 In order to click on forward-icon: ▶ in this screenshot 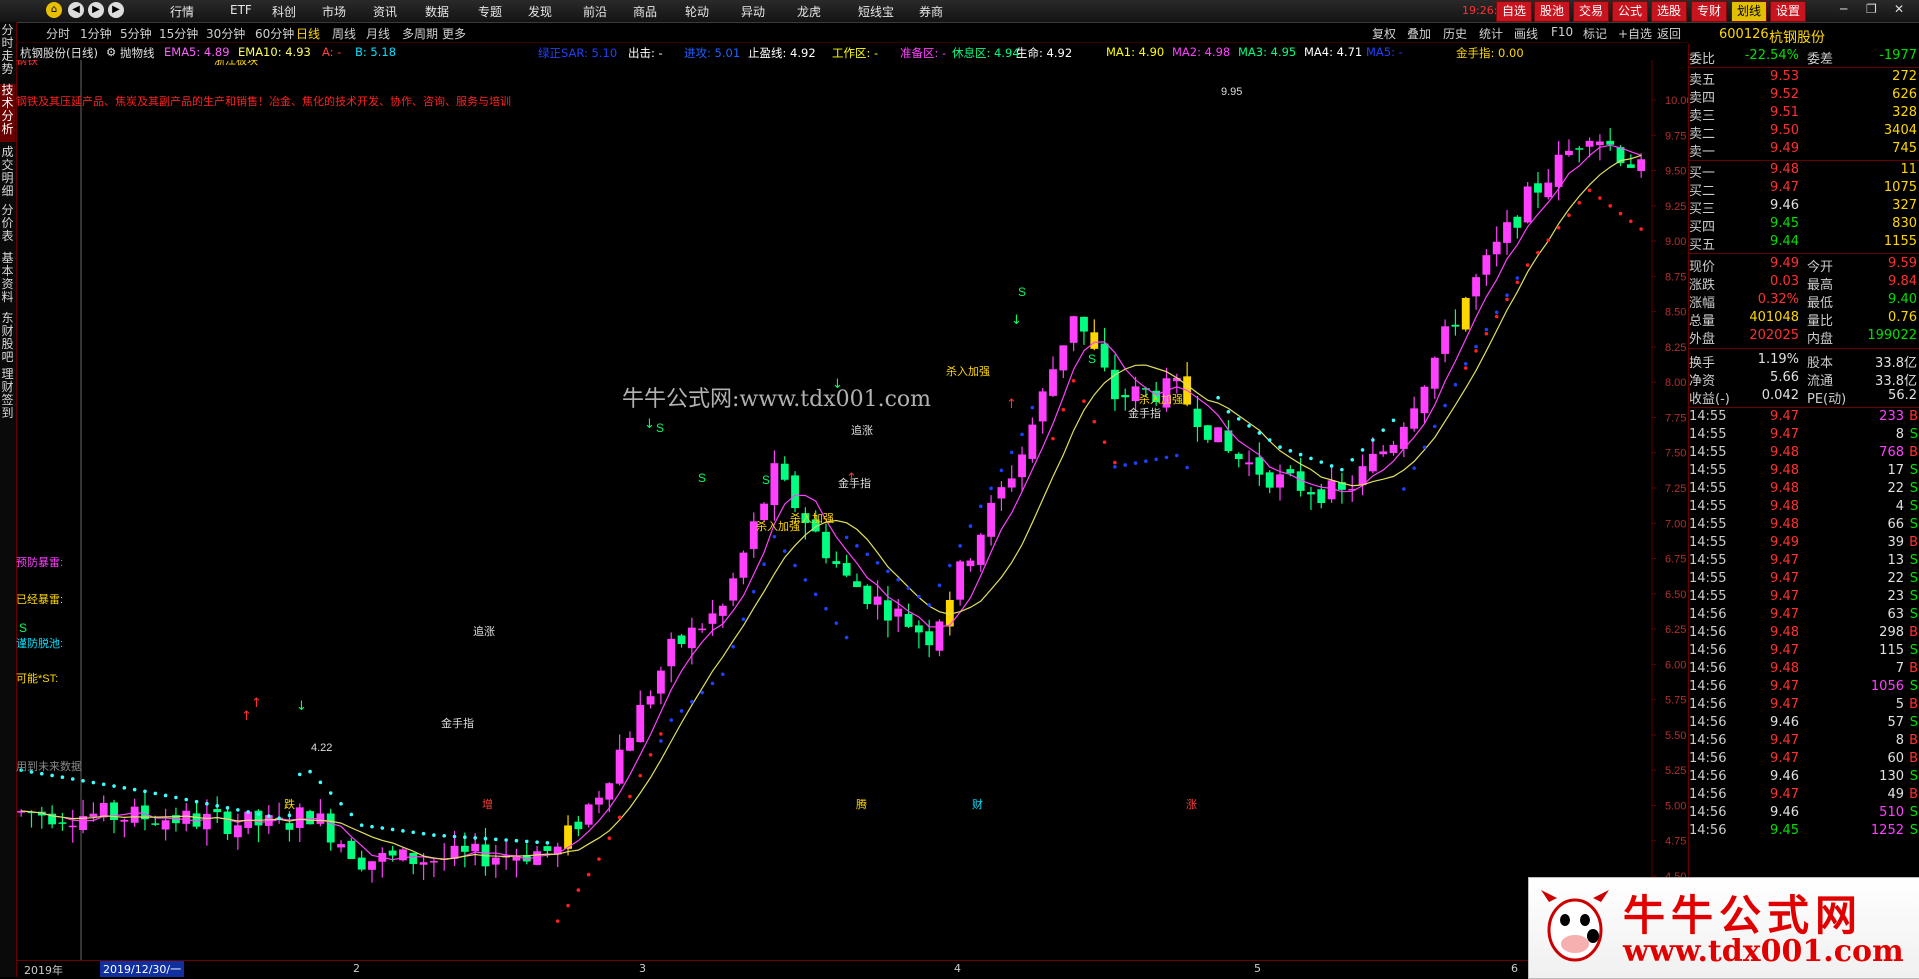, I will do `click(96, 10)`.